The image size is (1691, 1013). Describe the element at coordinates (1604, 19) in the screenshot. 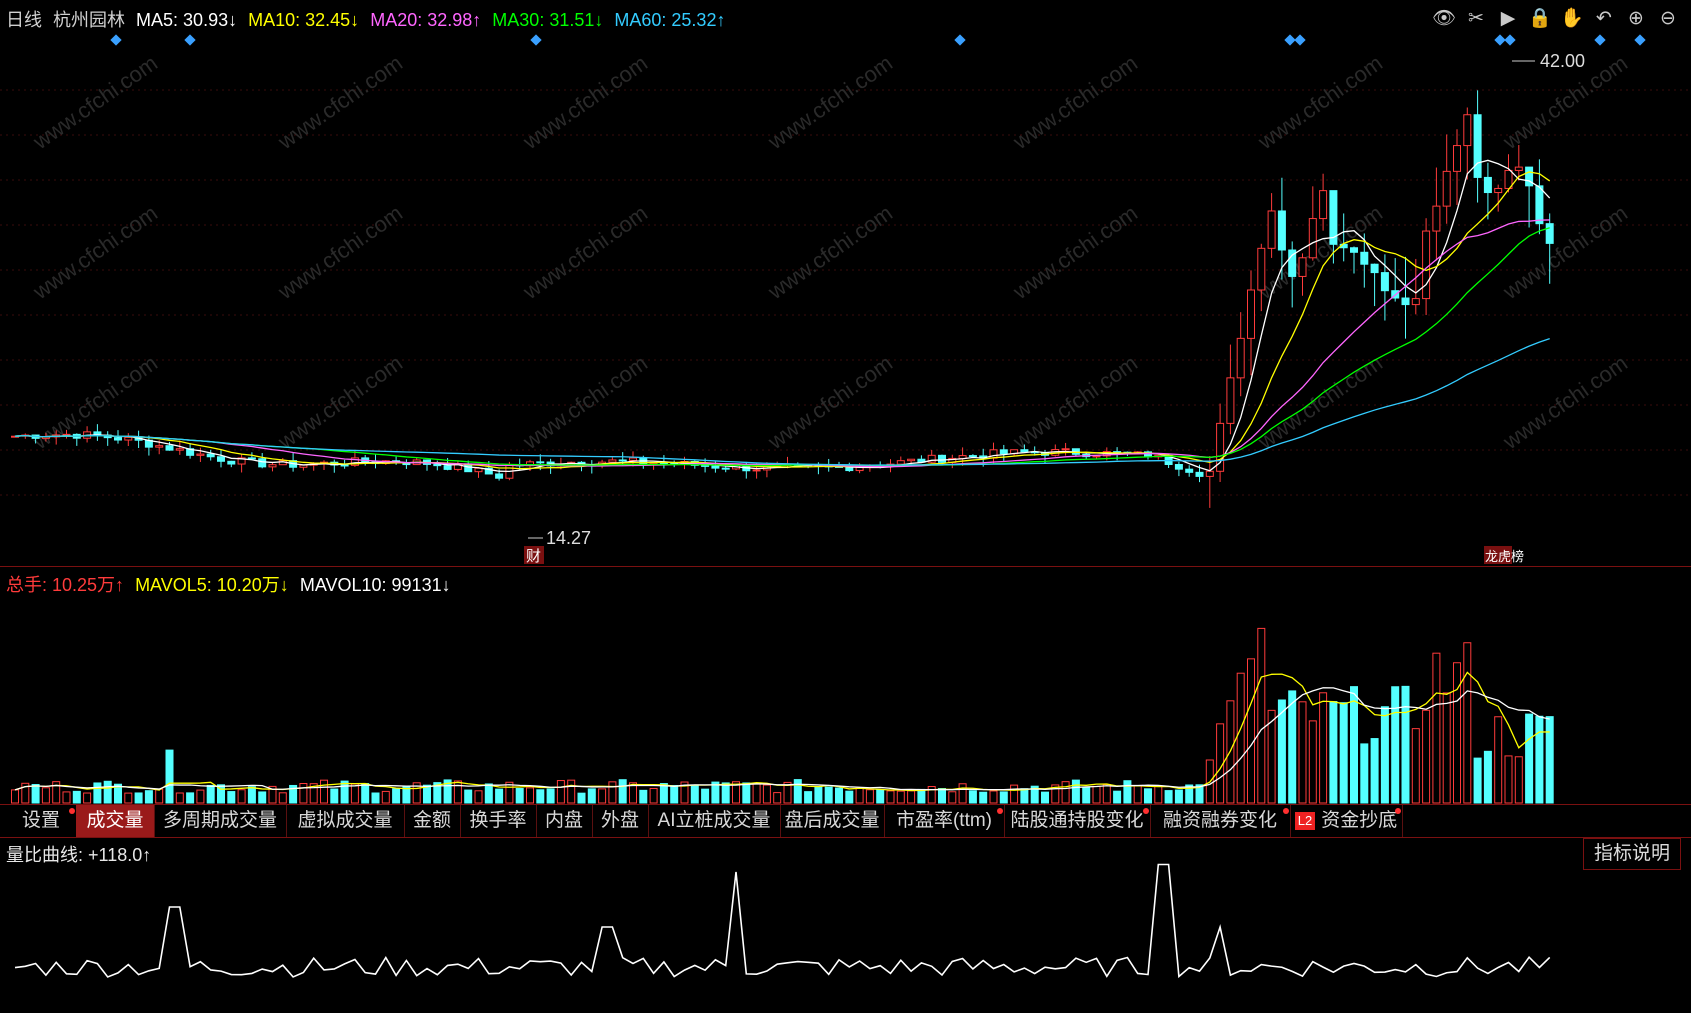

I see `undo-icon: ↶` at that location.